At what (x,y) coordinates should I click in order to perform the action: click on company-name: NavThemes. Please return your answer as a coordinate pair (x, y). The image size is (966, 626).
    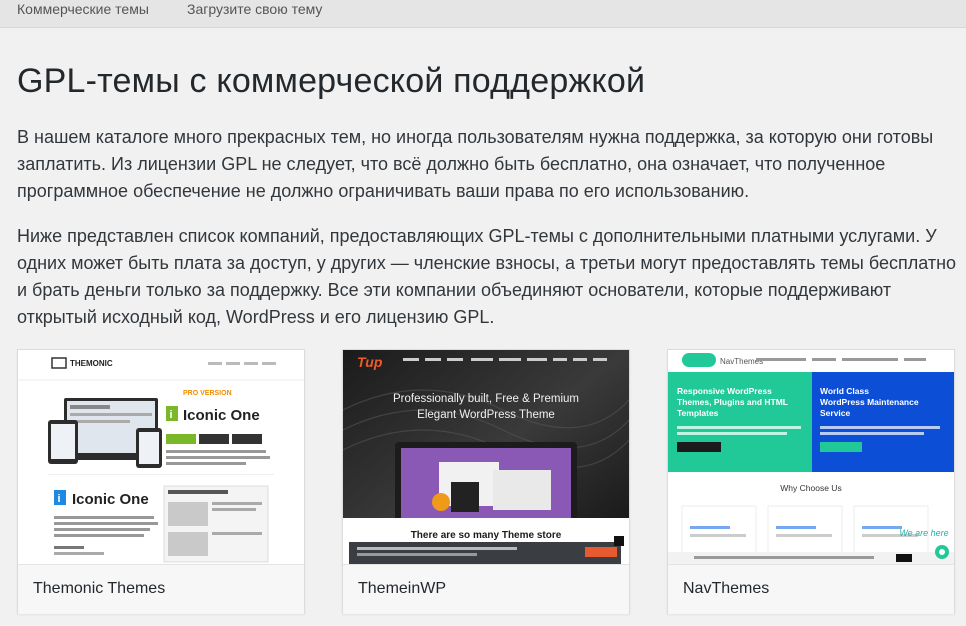
    Looking at the image, I should click on (726, 589).